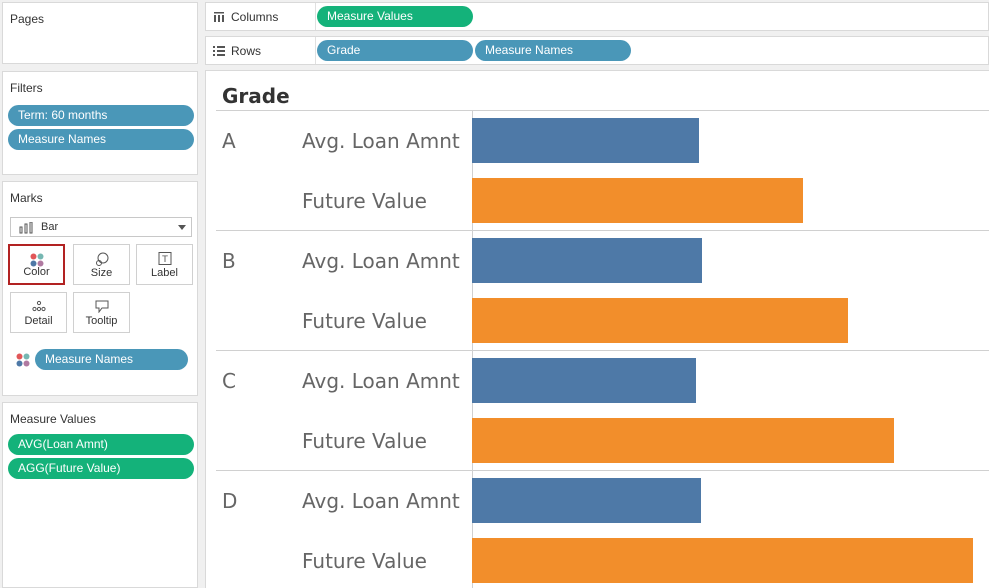 The image size is (989, 588). I want to click on label-button: T Label, so click(164, 264).